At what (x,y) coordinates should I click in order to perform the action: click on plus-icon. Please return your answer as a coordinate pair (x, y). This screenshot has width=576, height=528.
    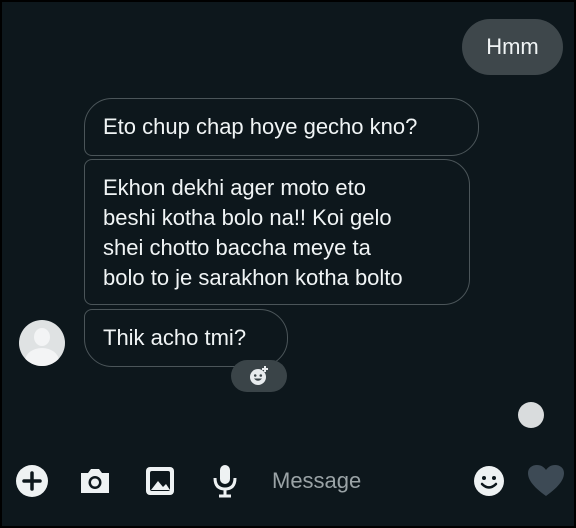
    Looking at the image, I should click on (32, 481).